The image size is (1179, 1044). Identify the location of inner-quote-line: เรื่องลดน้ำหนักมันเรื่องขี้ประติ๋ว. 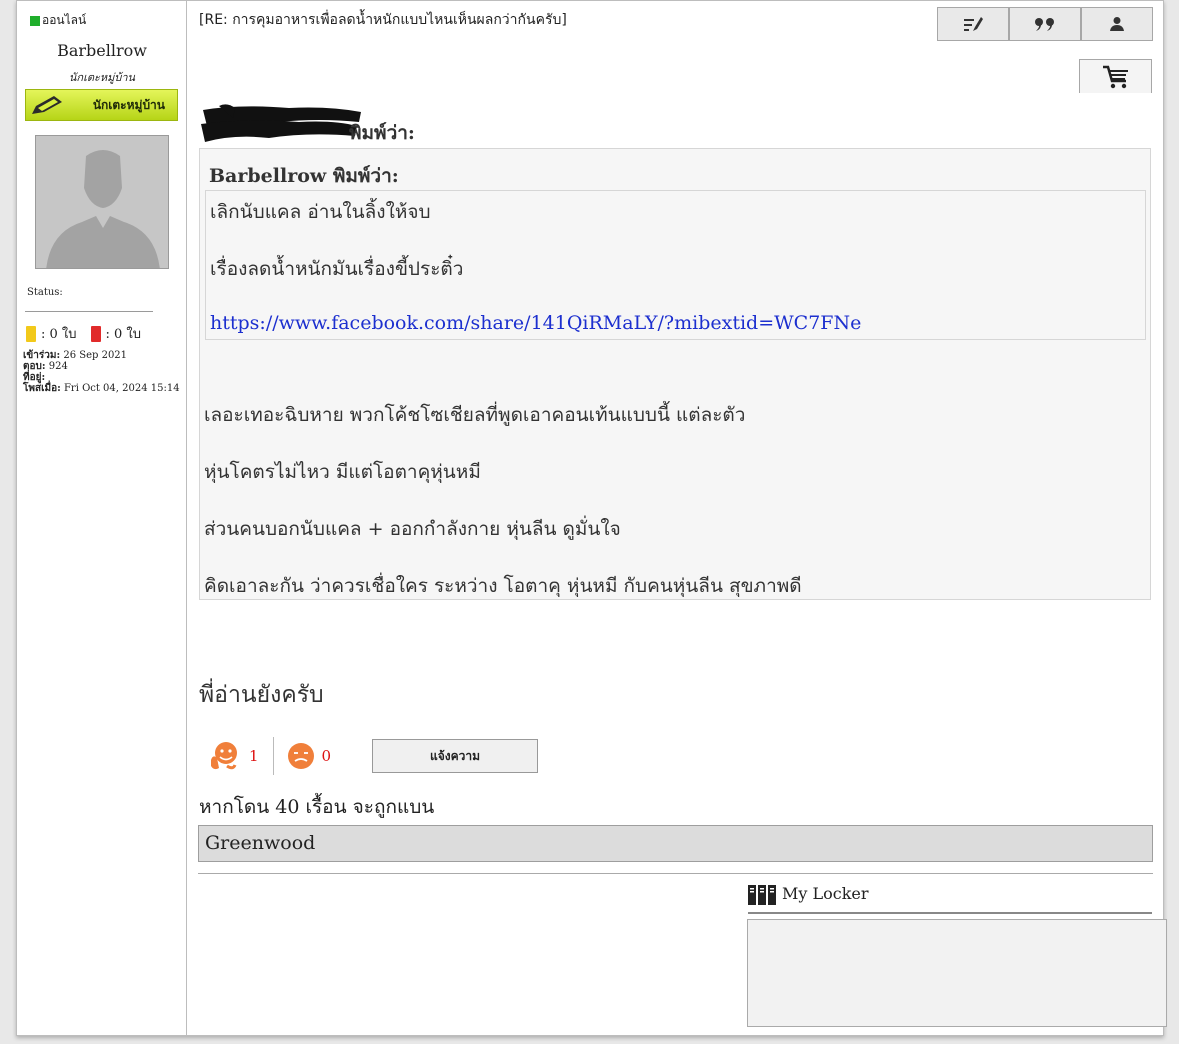
(337, 269).